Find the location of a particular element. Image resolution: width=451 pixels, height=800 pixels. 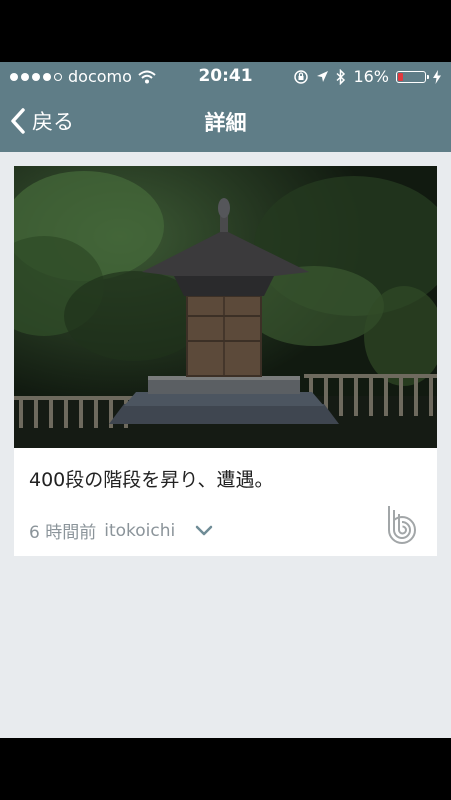

battery-level is located at coordinates (400, 76).